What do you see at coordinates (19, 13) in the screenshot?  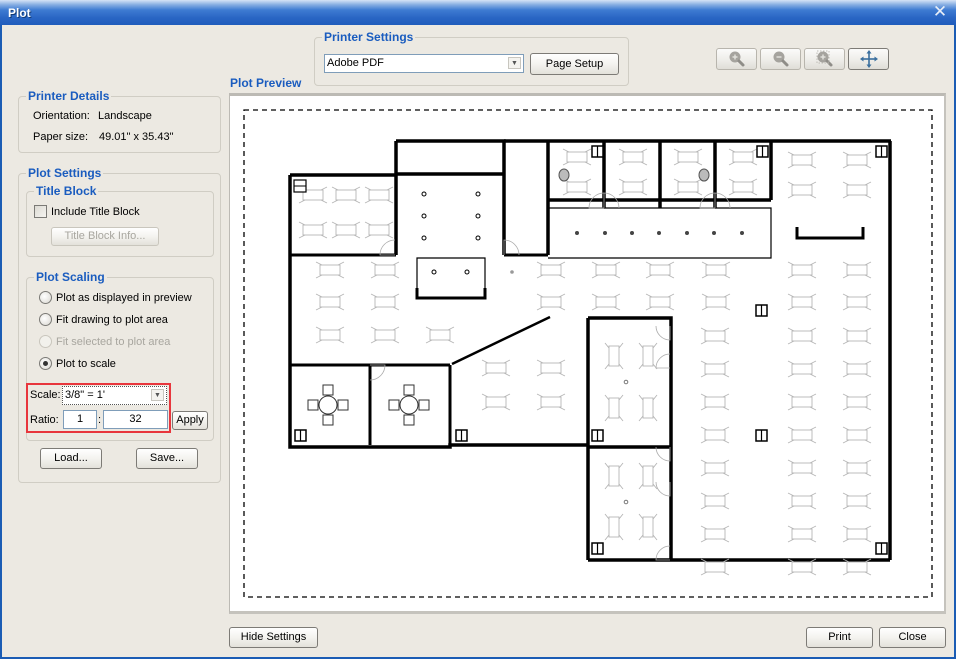 I see `window-title: Plot` at bounding box center [19, 13].